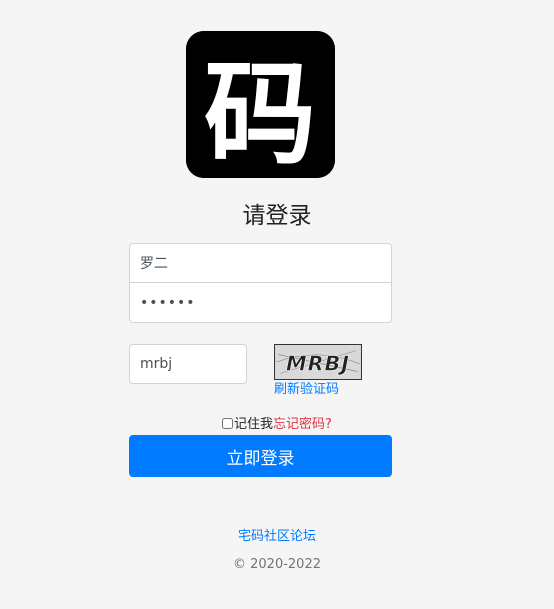 Image resolution: width=554 pixels, height=609 pixels. I want to click on captcha-text: MRBJ, so click(318, 364).